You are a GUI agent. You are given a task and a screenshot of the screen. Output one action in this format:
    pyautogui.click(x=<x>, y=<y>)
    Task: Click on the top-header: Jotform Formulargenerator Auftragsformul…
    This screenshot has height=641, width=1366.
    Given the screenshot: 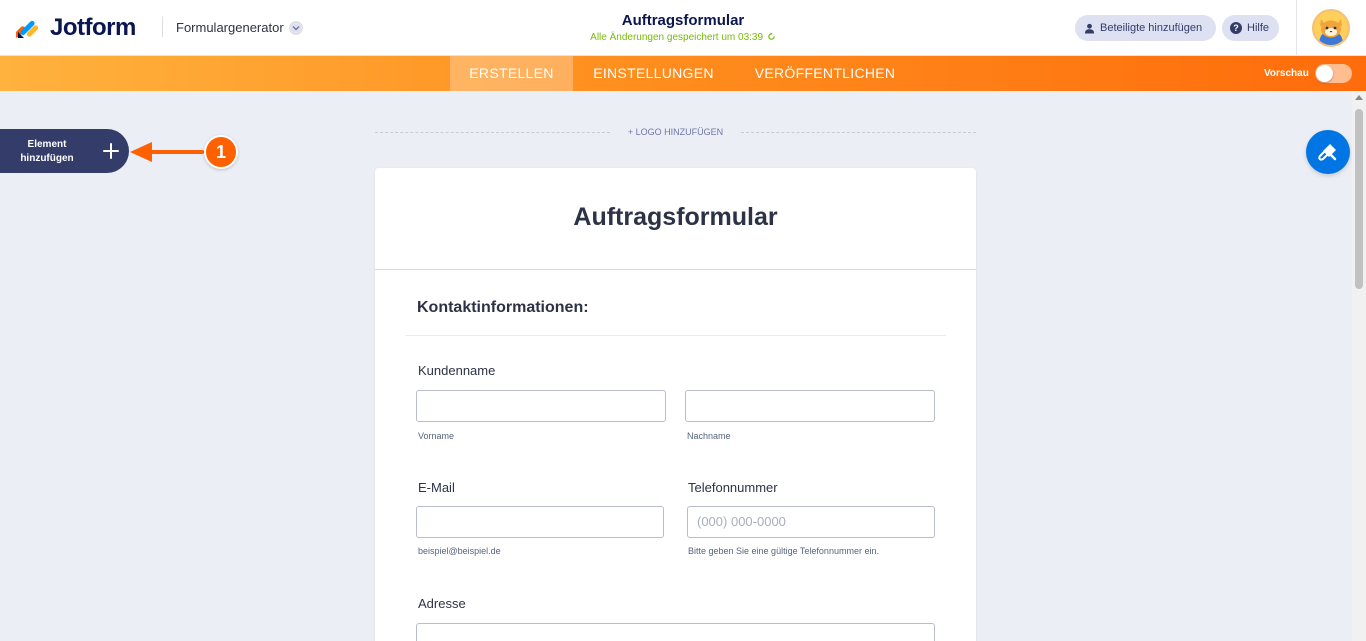 What is the action you would take?
    pyautogui.click(x=683, y=28)
    